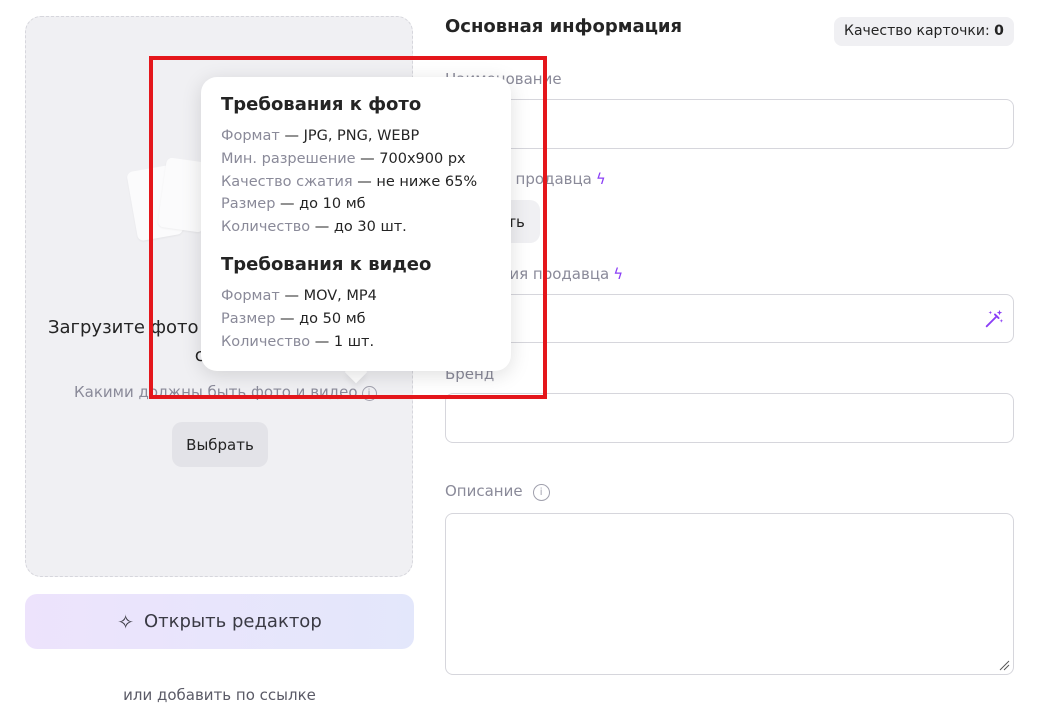 The height and width of the screenshot is (713, 1040). I want to click on card-quality-badge: Качество карточки: 0, so click(924, 31).